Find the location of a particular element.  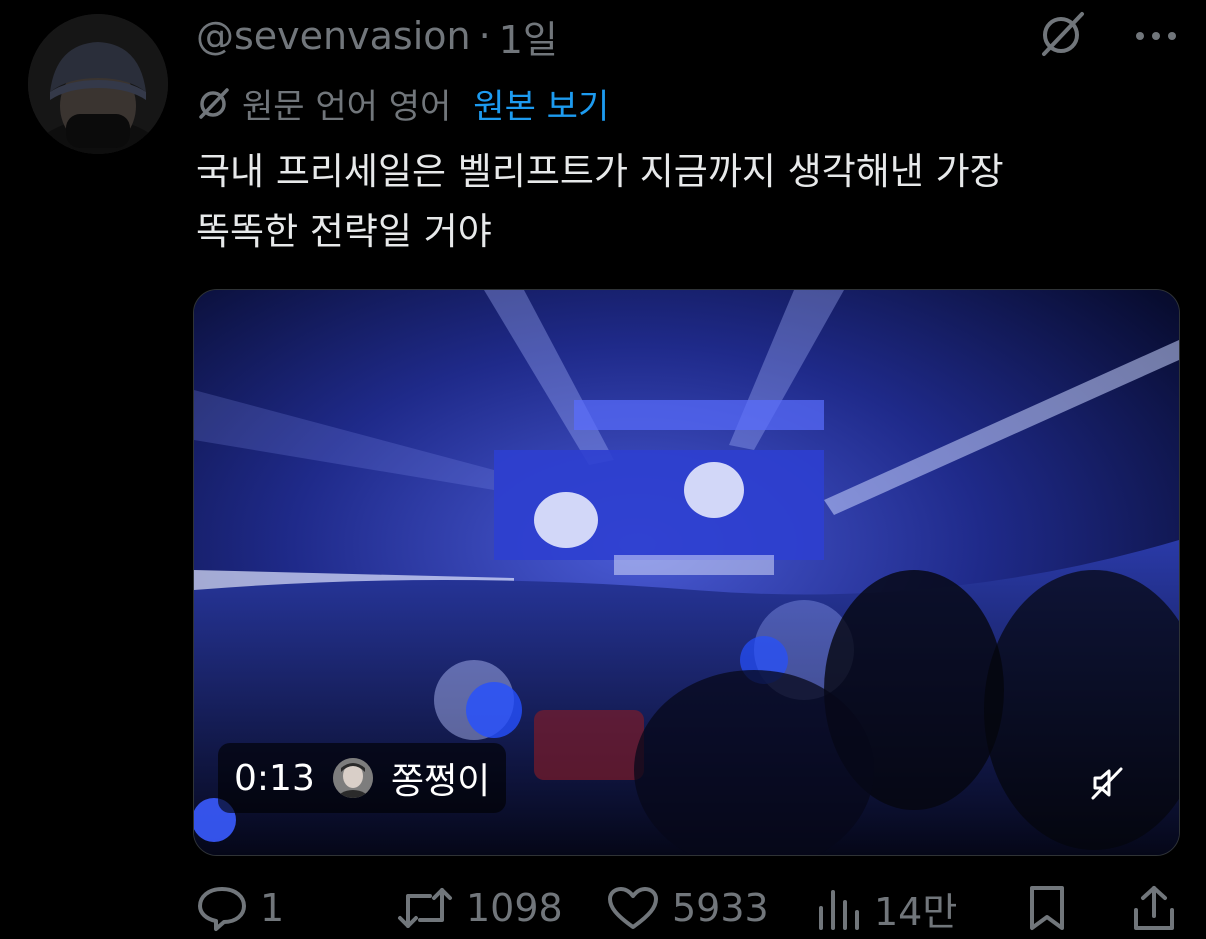

video-duration: 0:13 is located at coordinates (274, 778).